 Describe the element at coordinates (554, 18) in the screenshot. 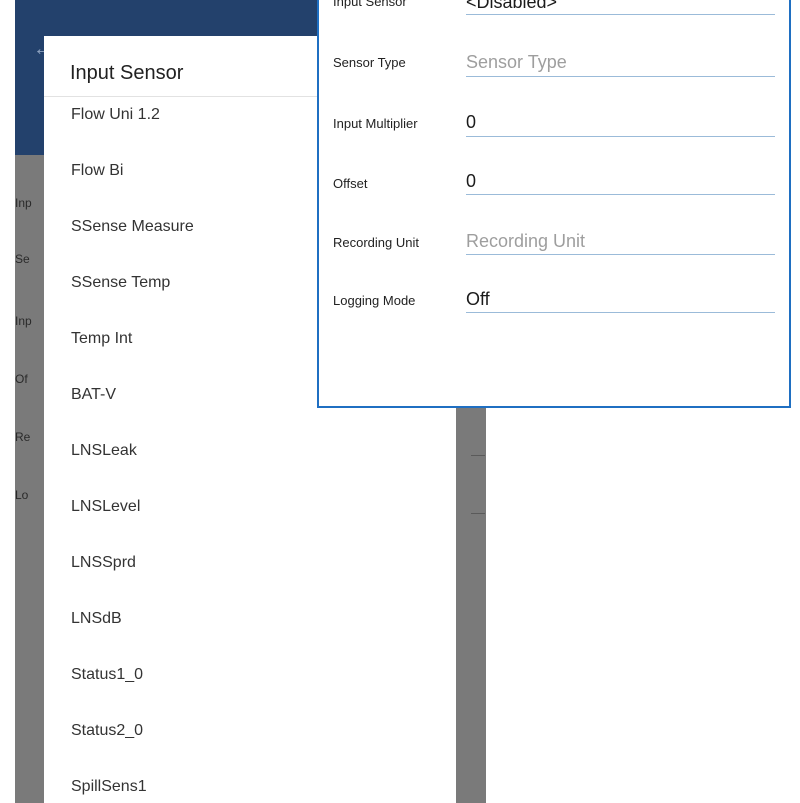

I see `input-sensor-row: Input Sensor <Disabled>` at that location.